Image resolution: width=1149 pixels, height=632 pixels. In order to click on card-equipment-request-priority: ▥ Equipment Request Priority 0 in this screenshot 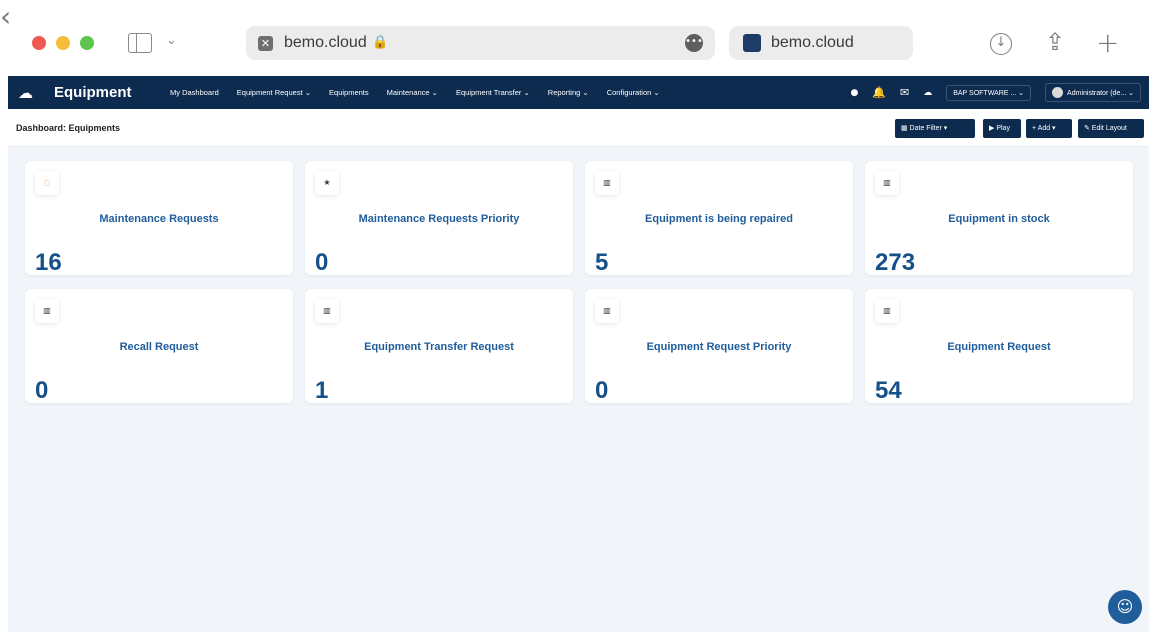, I will do `click(719, 346)`.